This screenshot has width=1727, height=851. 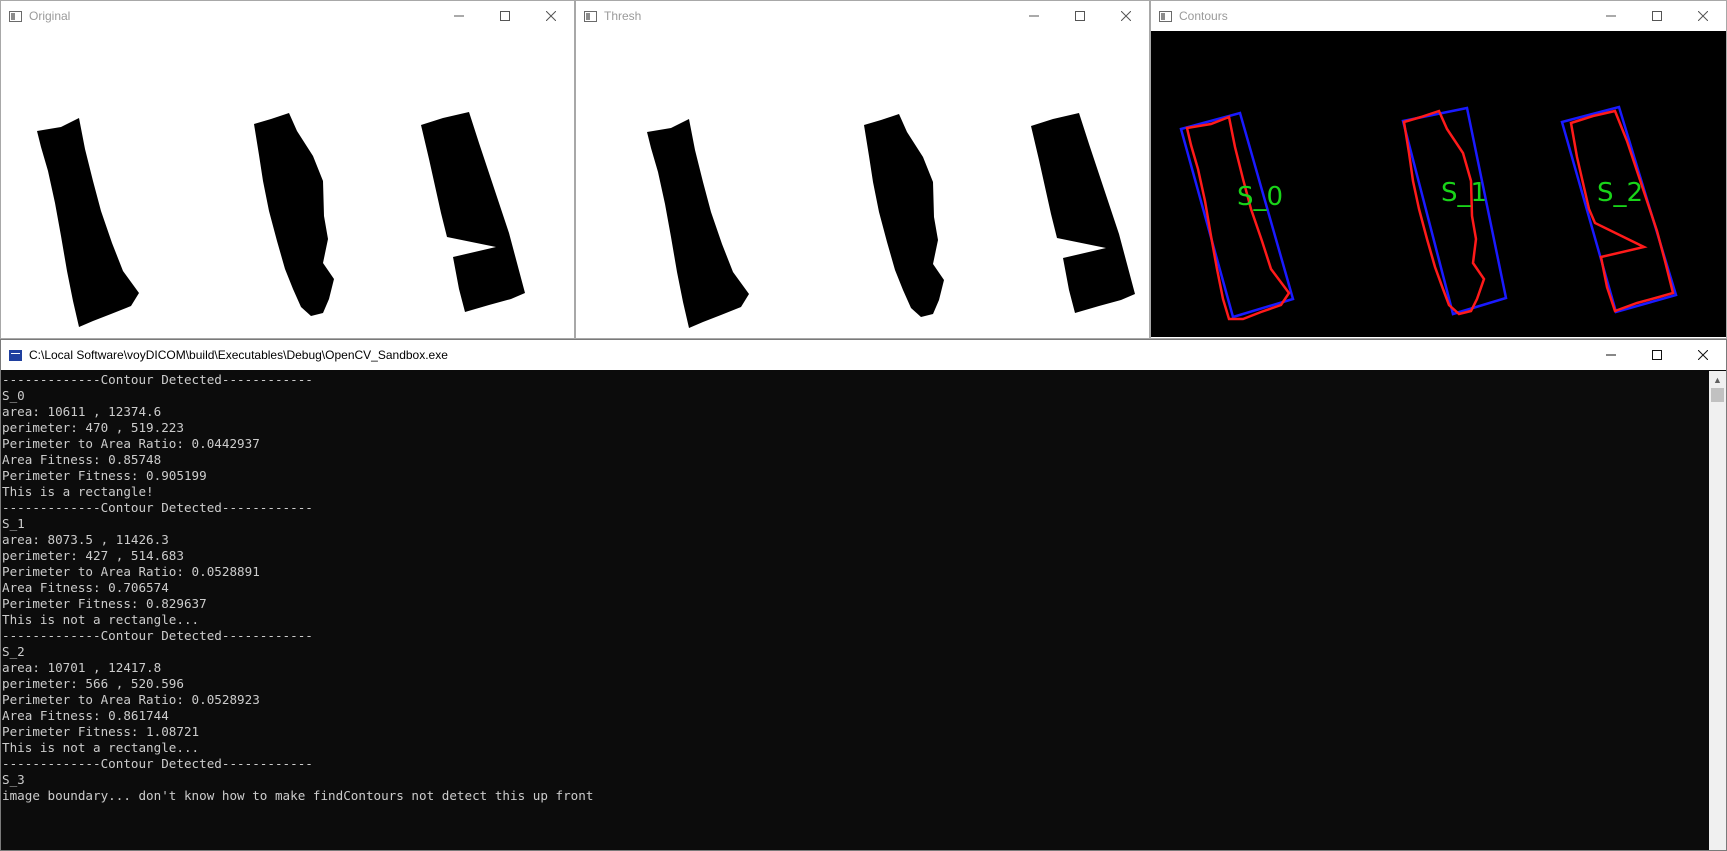 What do you see at coordinates (1717, 379) in the screenshot?
I see `scroll-up-arrow-icon: ▲` at bounding box center [1717, 379].